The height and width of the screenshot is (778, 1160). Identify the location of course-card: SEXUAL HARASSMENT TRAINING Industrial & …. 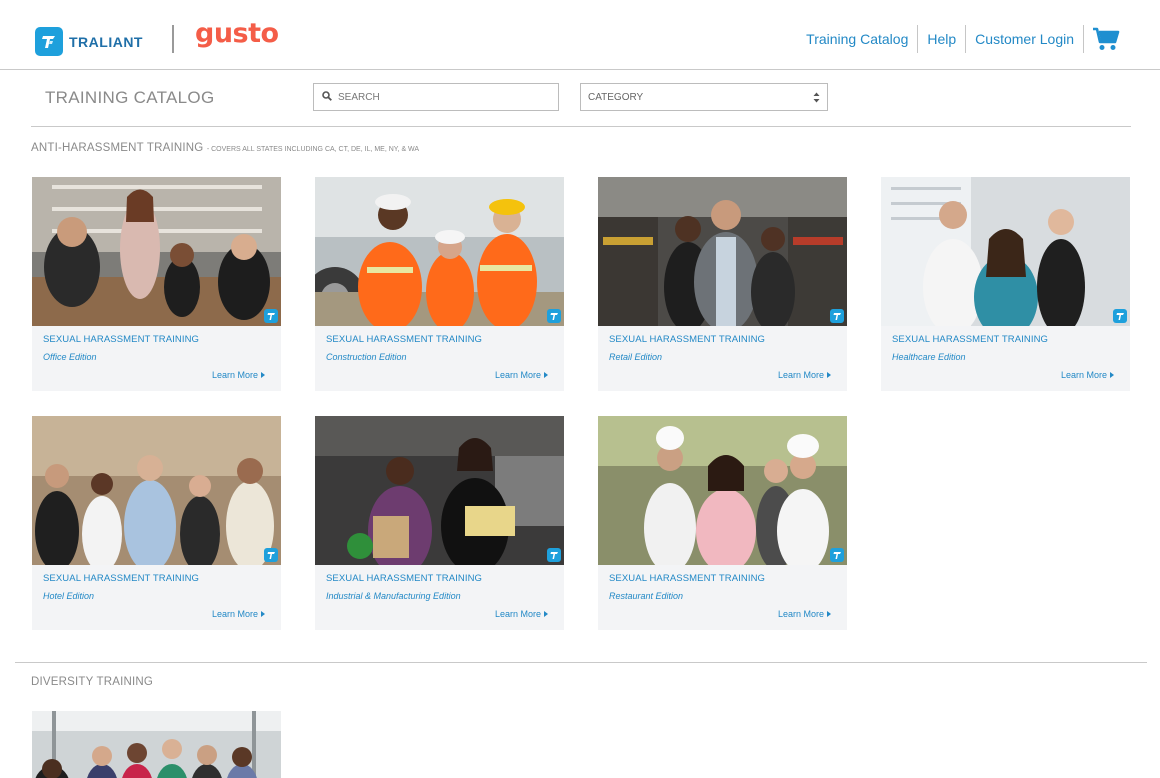
(439, 523).